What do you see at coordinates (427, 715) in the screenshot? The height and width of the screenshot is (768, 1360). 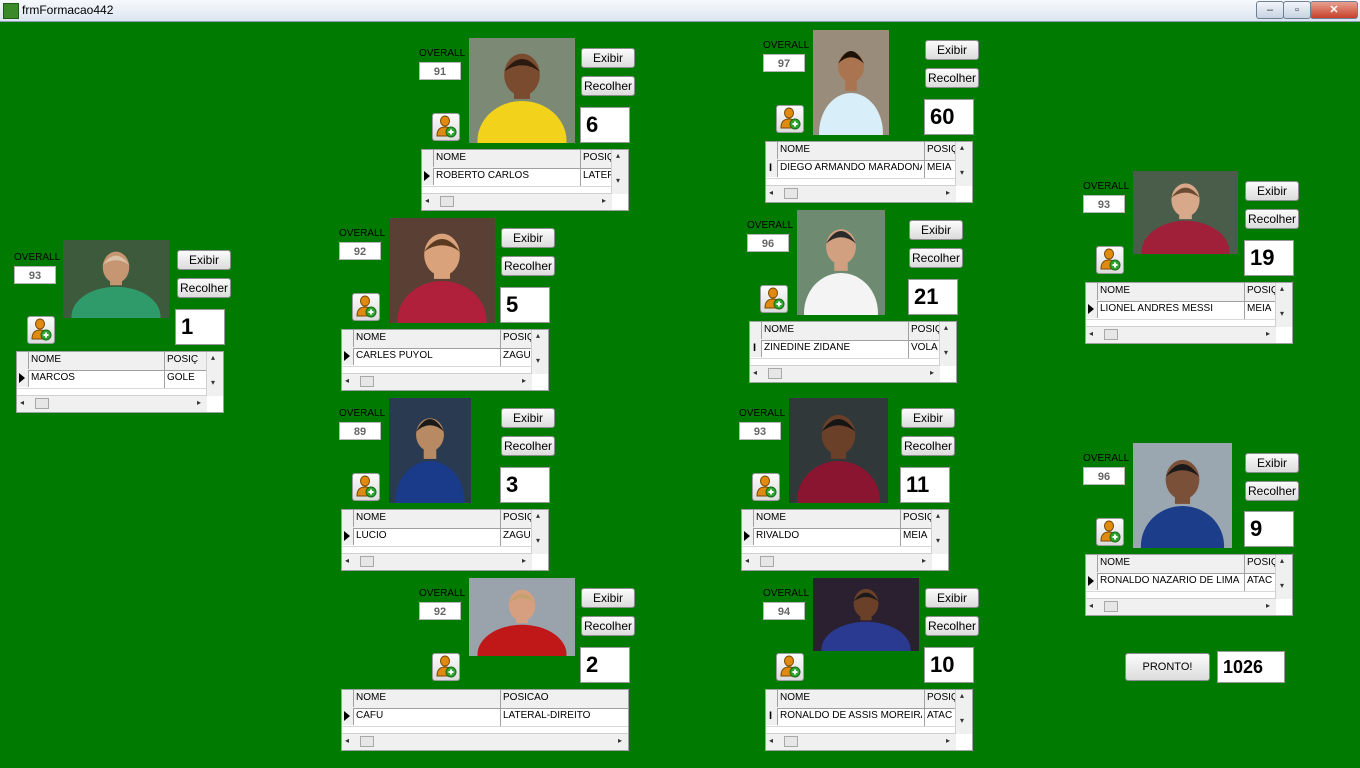 I see `cell-name: CAFÚ` at bounding box center [427, 715].